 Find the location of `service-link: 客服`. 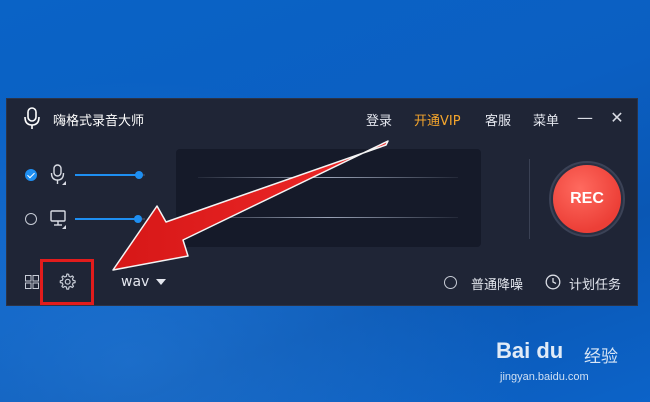

service-link: 客服 is located at coordinates (498, 119).